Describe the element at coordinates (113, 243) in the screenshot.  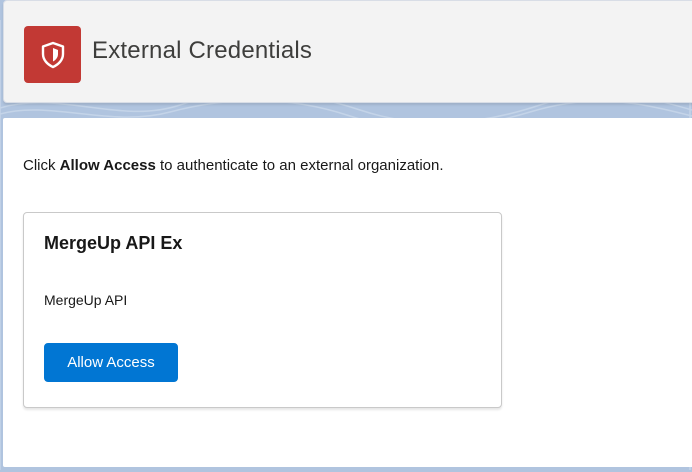
I see `card-title: MergeUp API Ex` at that location.